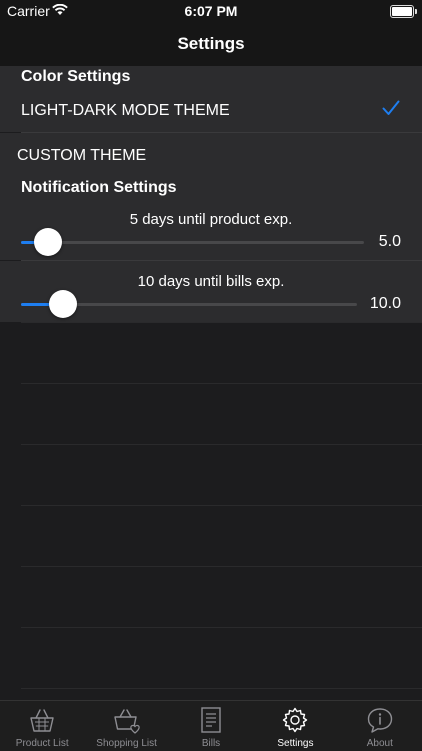 The height and width of the screenshot is (751, 422). What do you see at coordinates (42, 743) in the screenshot?
I see `tab-label: Product List` at bounding box center [42, 743].